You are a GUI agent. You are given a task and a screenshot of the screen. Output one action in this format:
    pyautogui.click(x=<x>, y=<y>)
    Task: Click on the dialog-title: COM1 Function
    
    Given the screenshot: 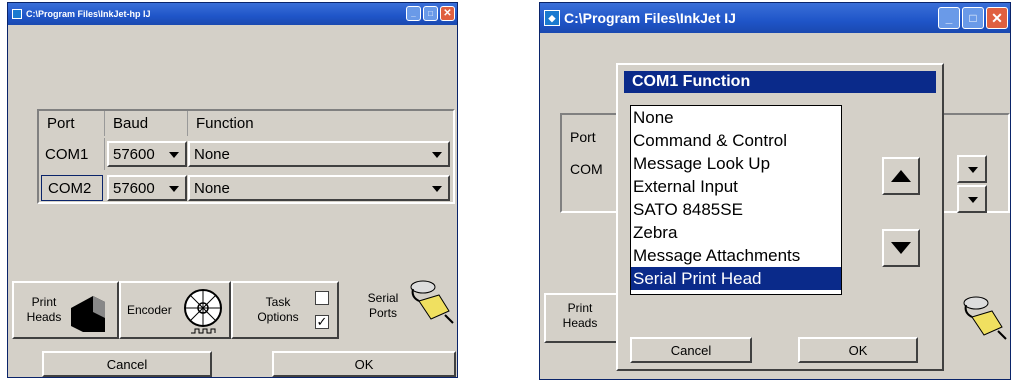 What is the action you would take?
    pyautogui.click(x=780, y=82)
    